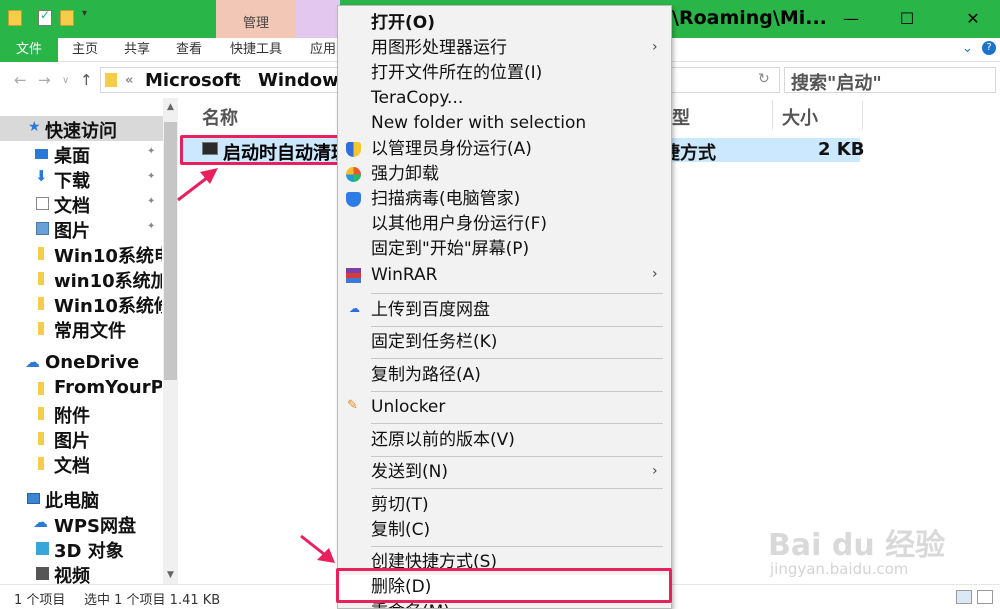 The height and width of the screenshot is (609, 1000). What do you see at coordinates (42, 573) in the screenshot?
I see `video-icon` at bounding box center [42, 573].